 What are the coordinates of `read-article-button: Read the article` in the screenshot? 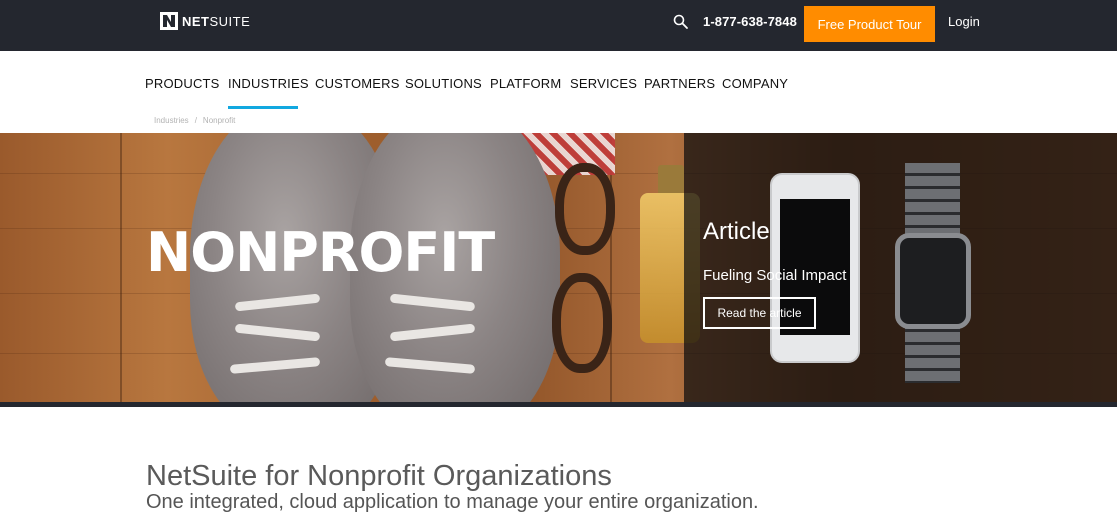 It's located at (759, 313).